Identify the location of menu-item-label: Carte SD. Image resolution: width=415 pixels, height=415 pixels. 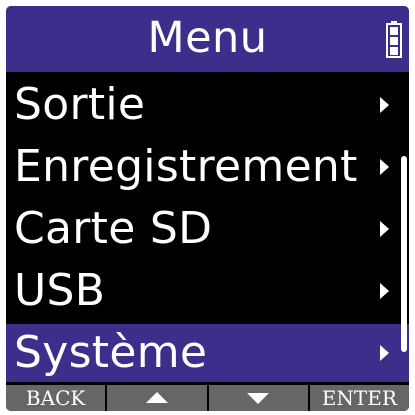
(113, 228).